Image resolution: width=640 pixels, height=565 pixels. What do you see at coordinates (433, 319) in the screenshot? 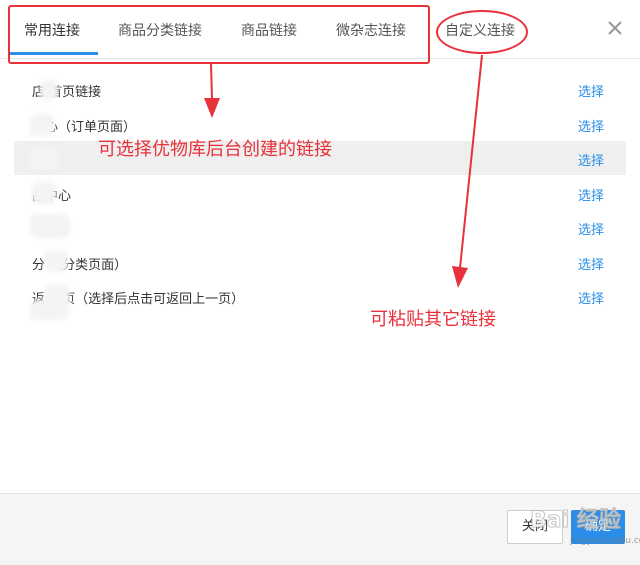
I see `annotation-text: 可粘贴其它链接` at bounding box center [433, 319].